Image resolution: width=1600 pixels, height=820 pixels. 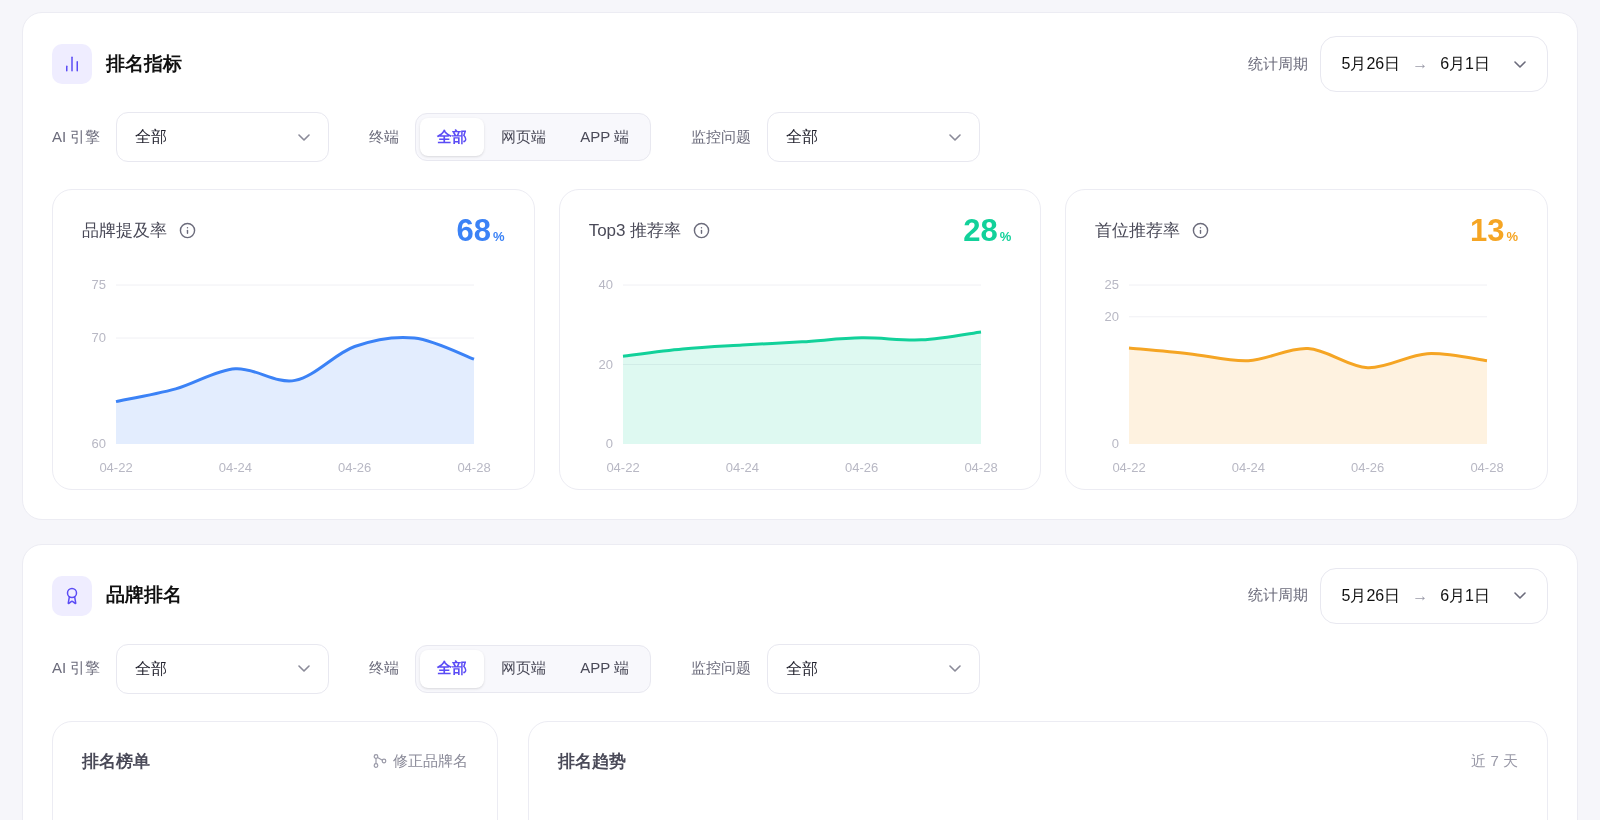 I want to click on axis-tick-label: 60, so click(x=98, y=443).